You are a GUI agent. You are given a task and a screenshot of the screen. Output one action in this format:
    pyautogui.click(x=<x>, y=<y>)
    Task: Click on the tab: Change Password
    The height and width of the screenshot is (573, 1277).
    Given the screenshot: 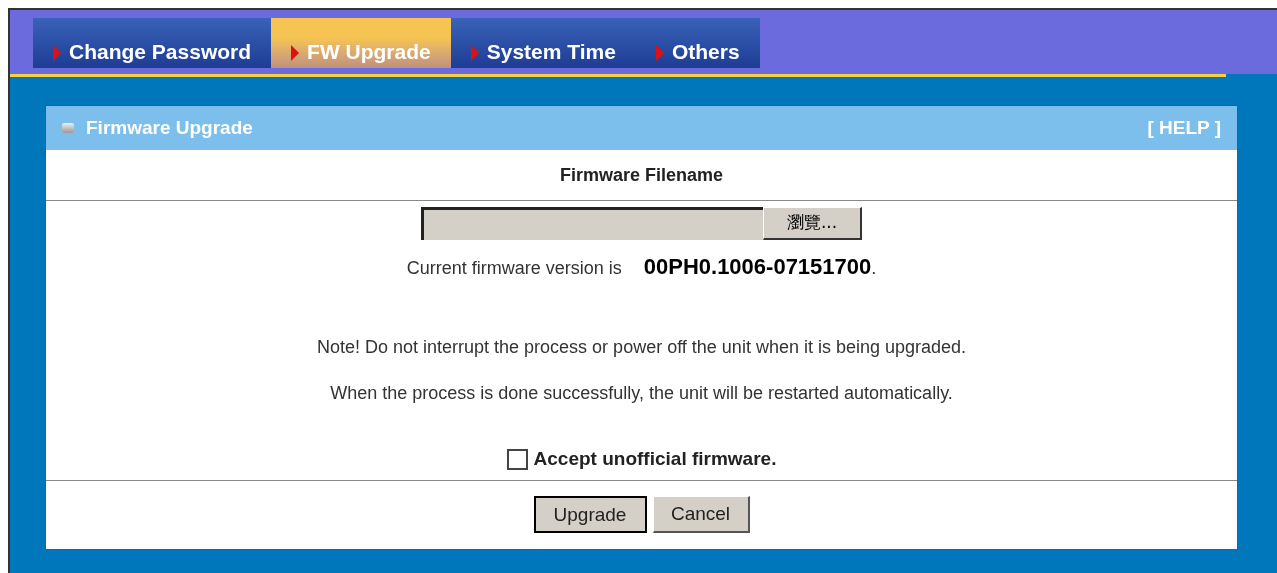 What is the action you would take?
    pyautogui.click(x=152, y=43)
    